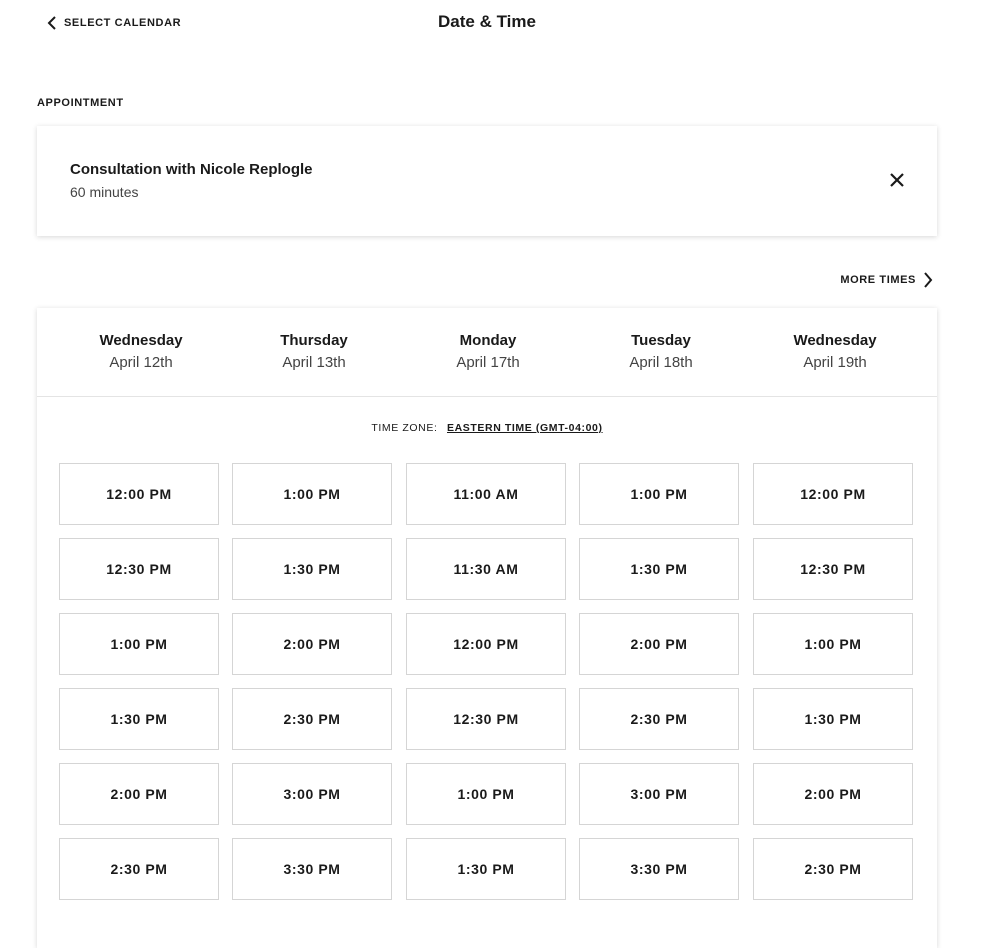  Describe the element at coordinates (488, 362) in the screenshot. I see `day-date: April 17th` at that location.